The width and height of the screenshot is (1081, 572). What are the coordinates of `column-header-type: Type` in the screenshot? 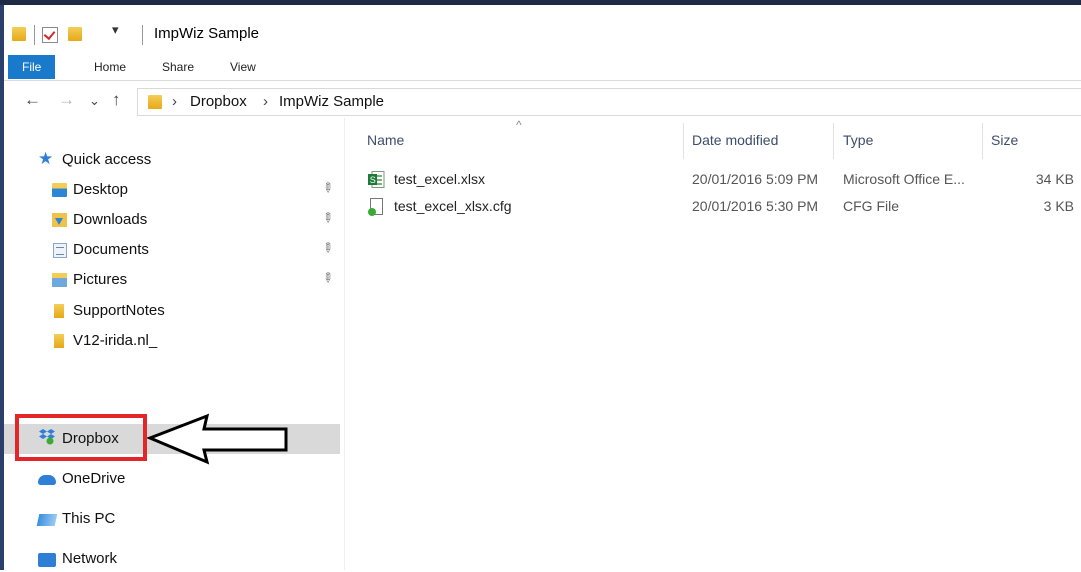 It's located at (858, 140).